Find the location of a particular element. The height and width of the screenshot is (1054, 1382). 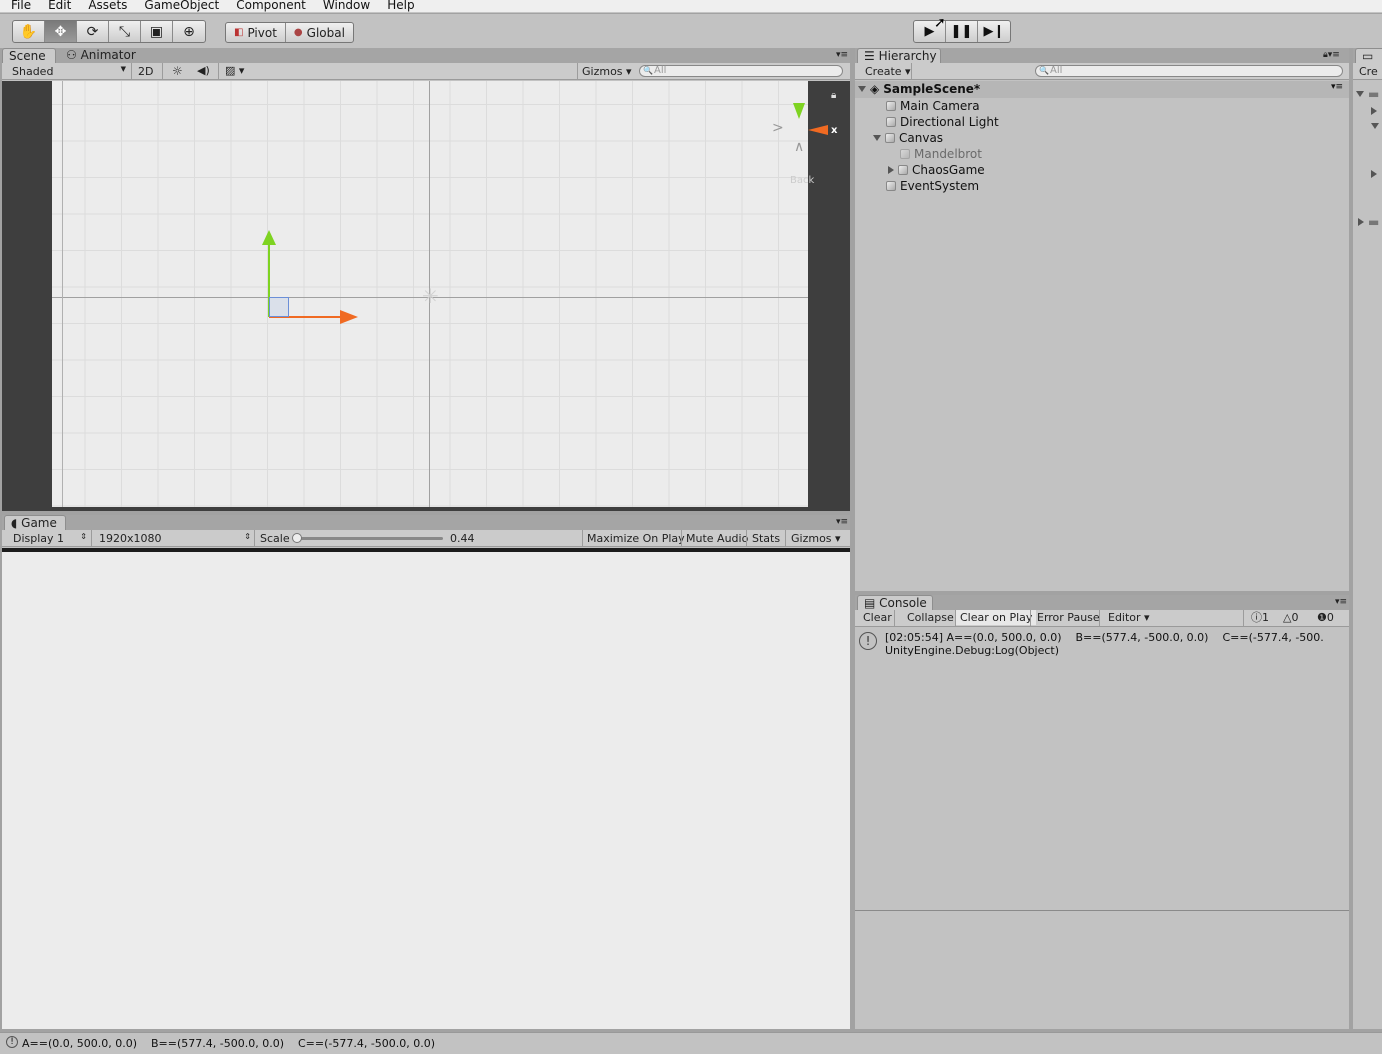

transform-tool-icon: ⊕ is located at coordinates (189, 31).